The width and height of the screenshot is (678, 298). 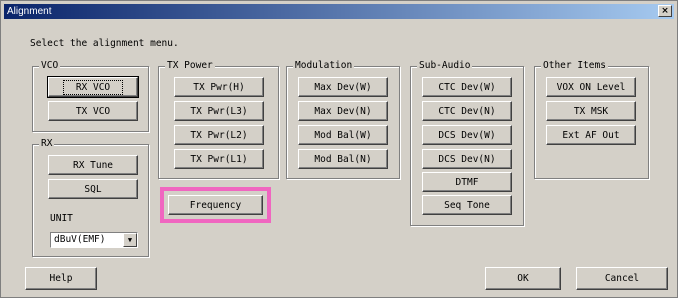 What do you see at coordinates (467, 205) in the screenshot?
I see `seq-tone-button: Seq Tone` at bounding box center [467, 205].